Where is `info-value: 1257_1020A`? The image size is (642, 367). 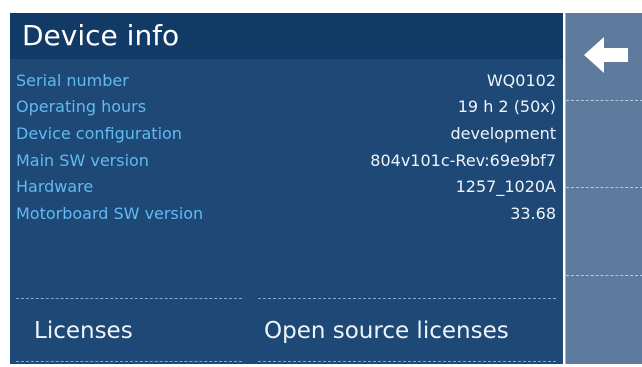
info-value: 1257_1020A is located at coordinates (505, 186).